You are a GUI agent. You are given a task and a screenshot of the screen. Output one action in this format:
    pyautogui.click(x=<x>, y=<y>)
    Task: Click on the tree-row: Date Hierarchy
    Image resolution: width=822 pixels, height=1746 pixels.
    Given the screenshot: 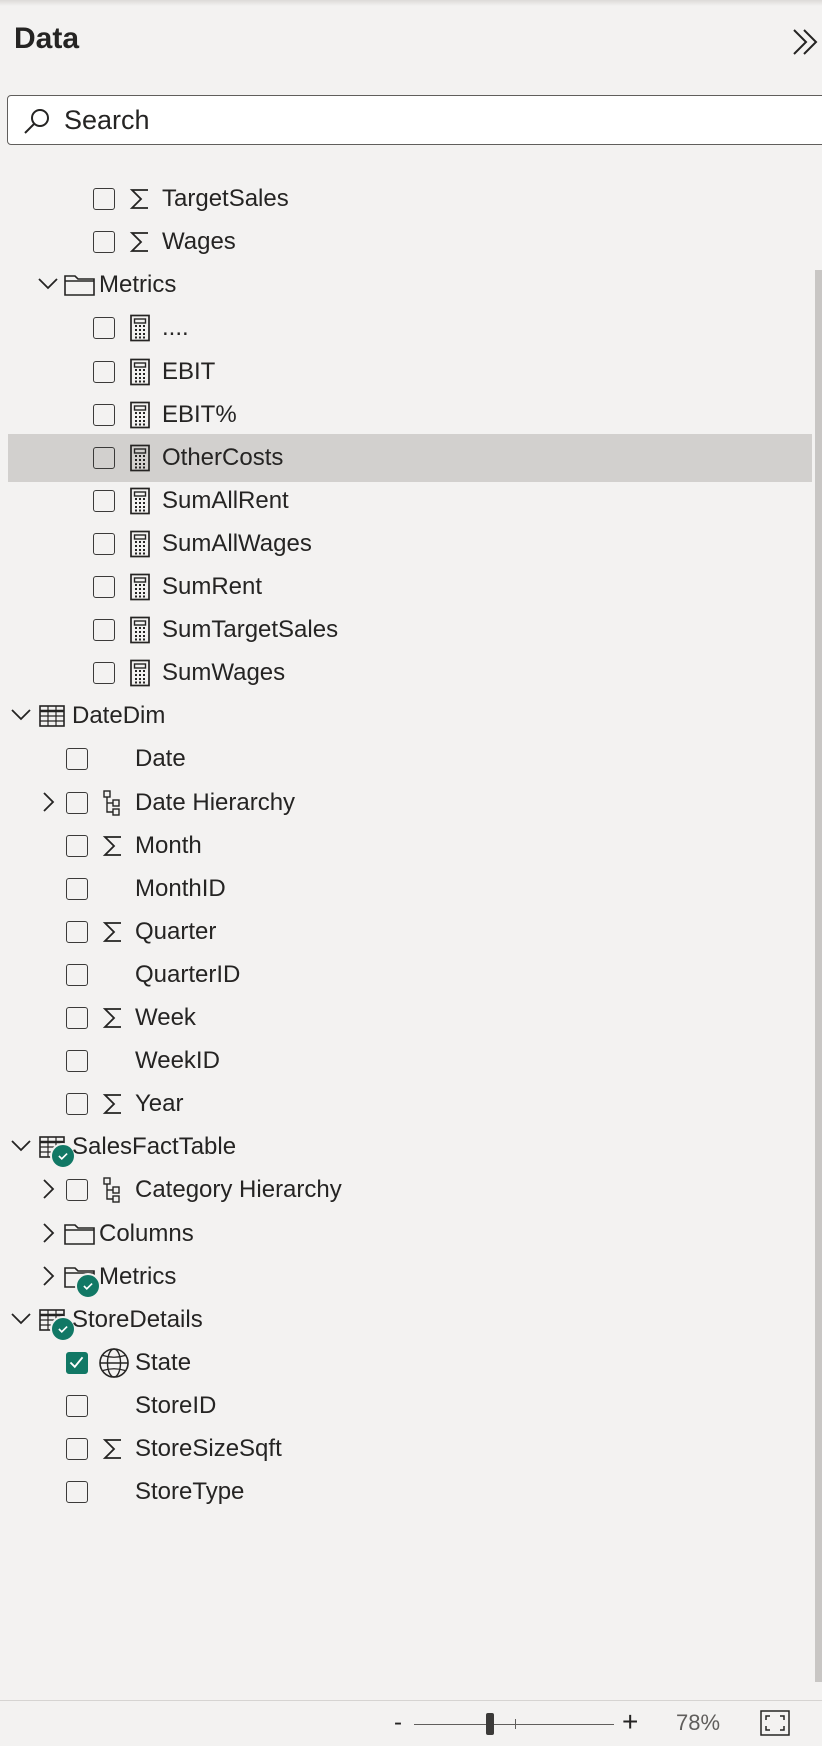 What is the action you would take?
    pyautogui.click(x=410, y=803)
    